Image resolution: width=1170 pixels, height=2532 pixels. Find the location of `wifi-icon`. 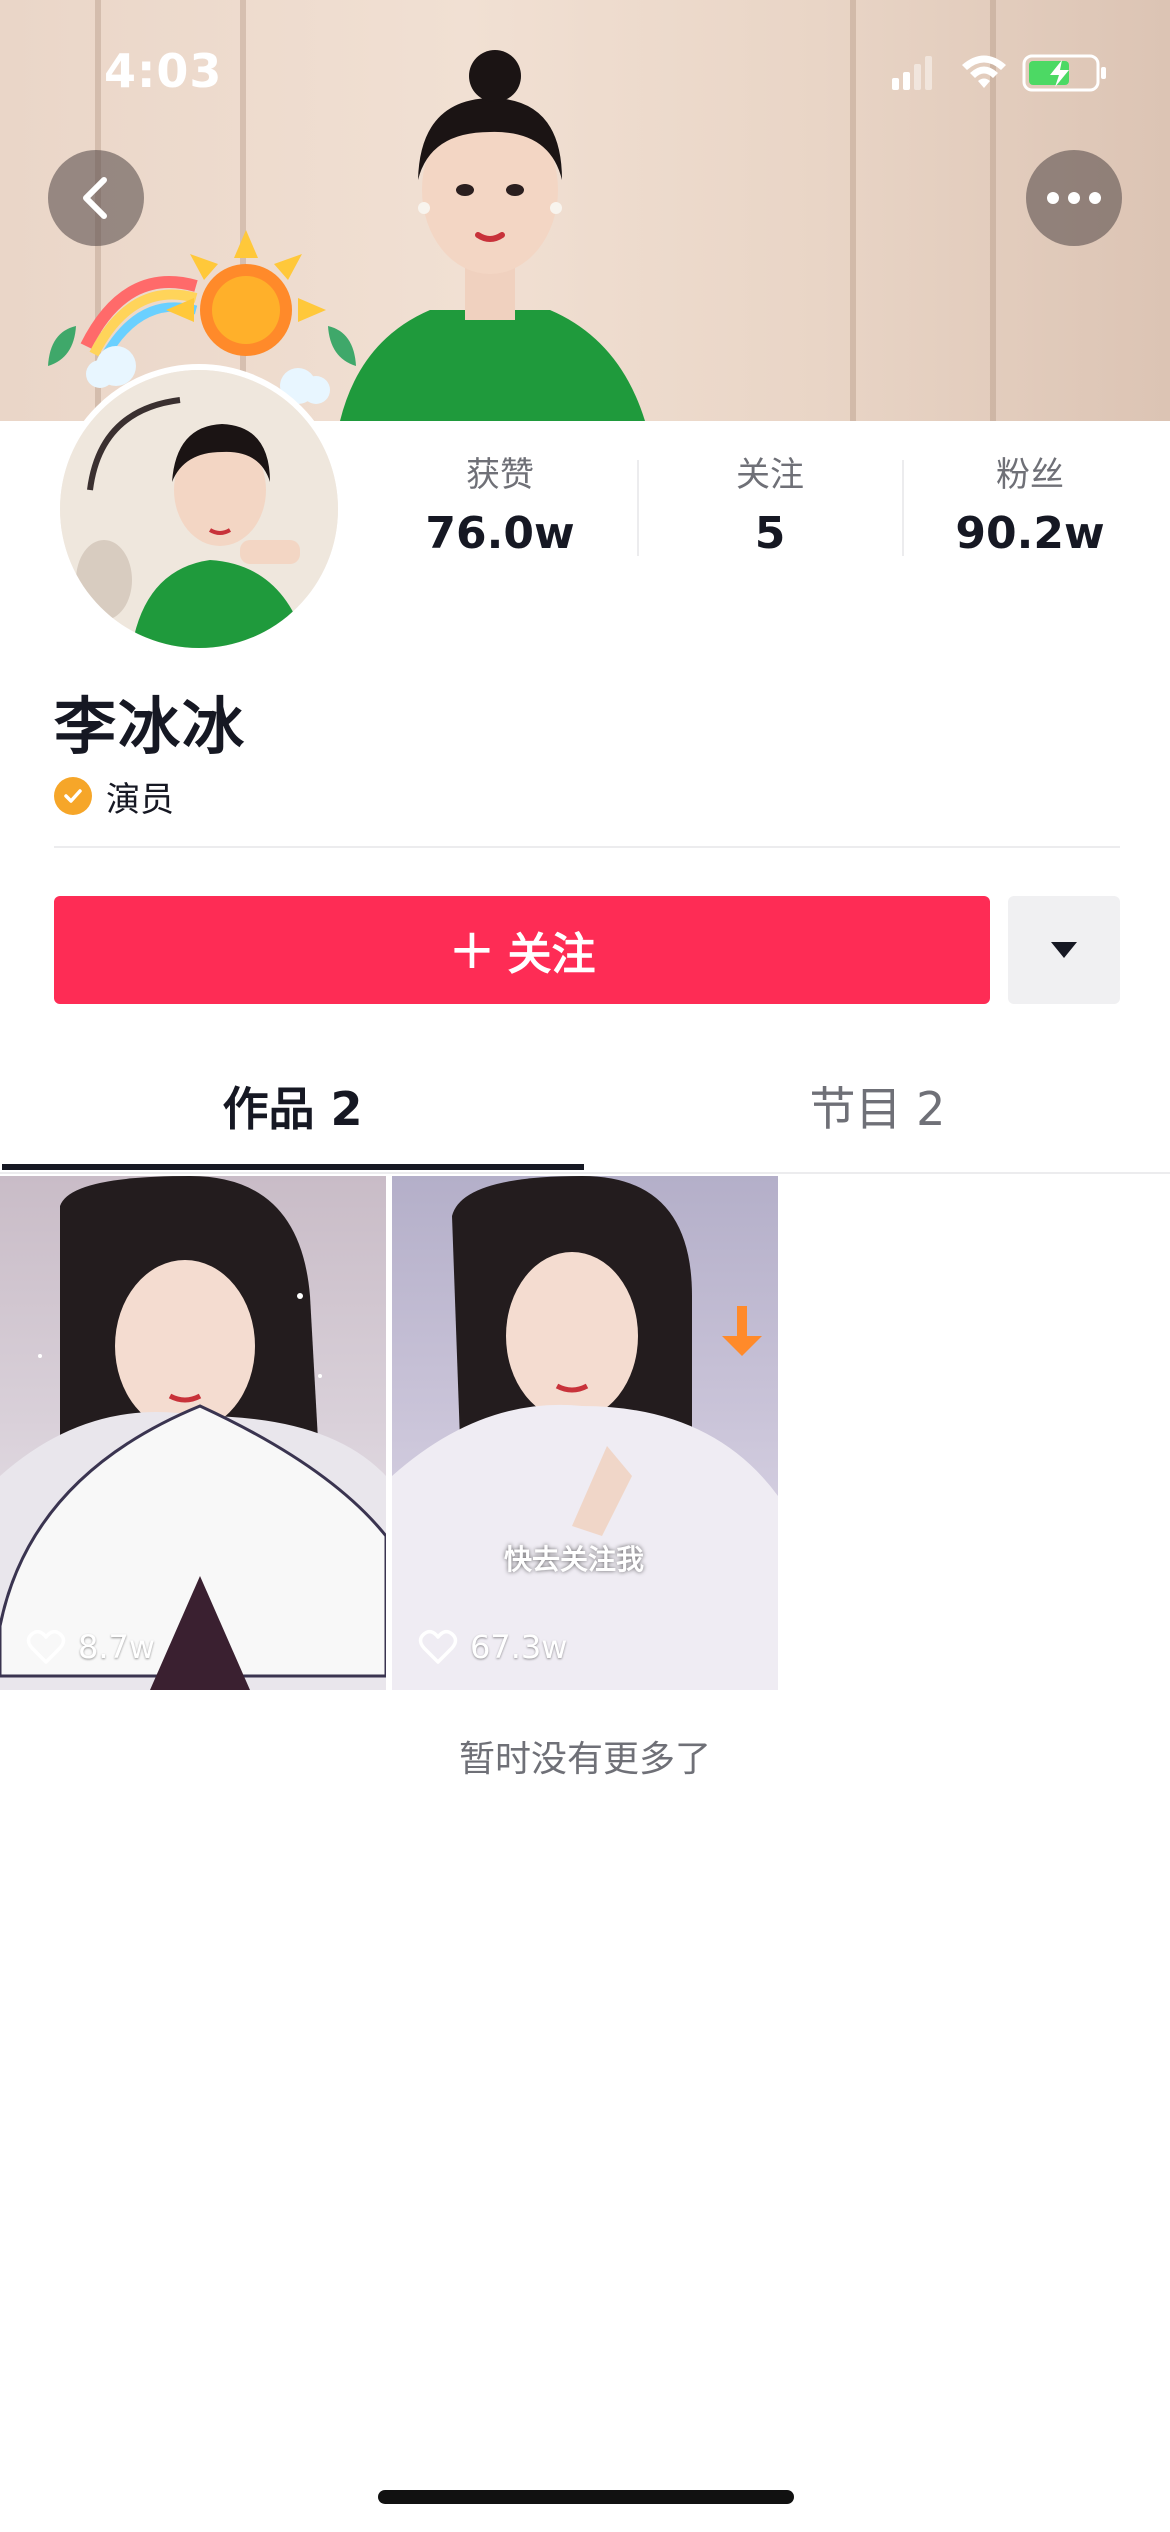

wifi-icon is located at coordinates (984, 71).